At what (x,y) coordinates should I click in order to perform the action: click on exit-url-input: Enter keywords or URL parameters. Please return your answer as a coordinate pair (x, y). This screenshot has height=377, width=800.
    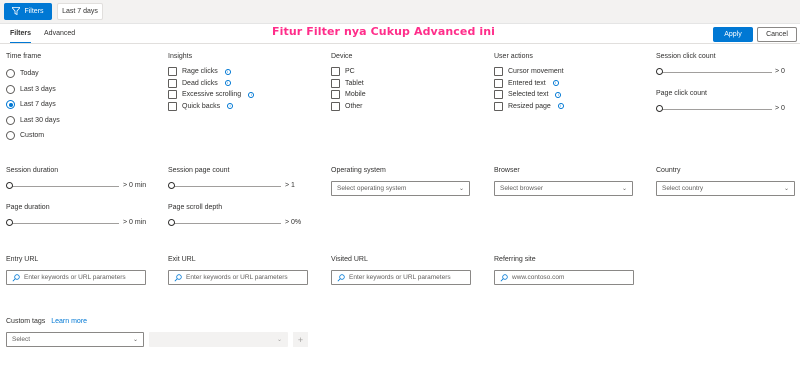
    Looking at the image, I should click on (238, 277).